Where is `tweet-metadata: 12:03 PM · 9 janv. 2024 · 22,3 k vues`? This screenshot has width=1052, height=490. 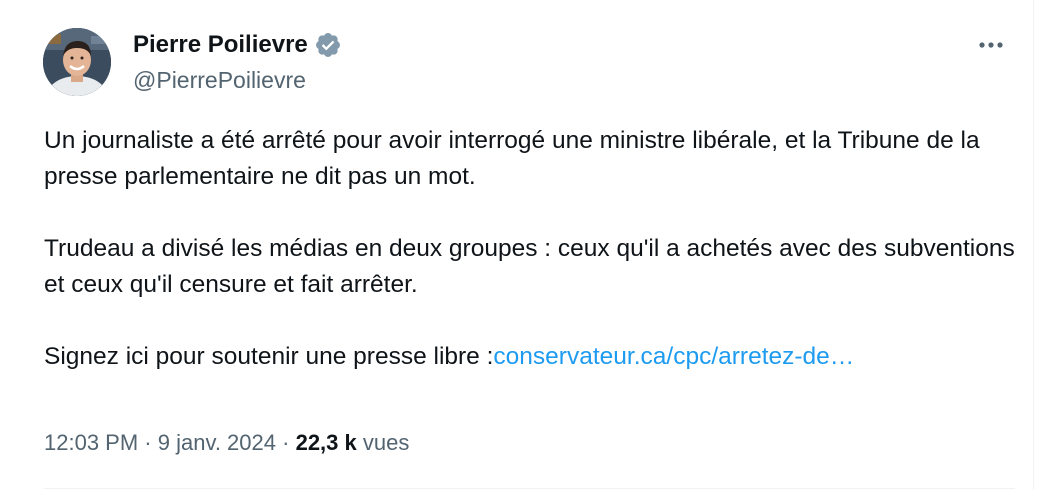 tweet-metadata: 12:03 PM · 9 janv. 2024 · 22,3 k vues is located at coordinates (226, 443).